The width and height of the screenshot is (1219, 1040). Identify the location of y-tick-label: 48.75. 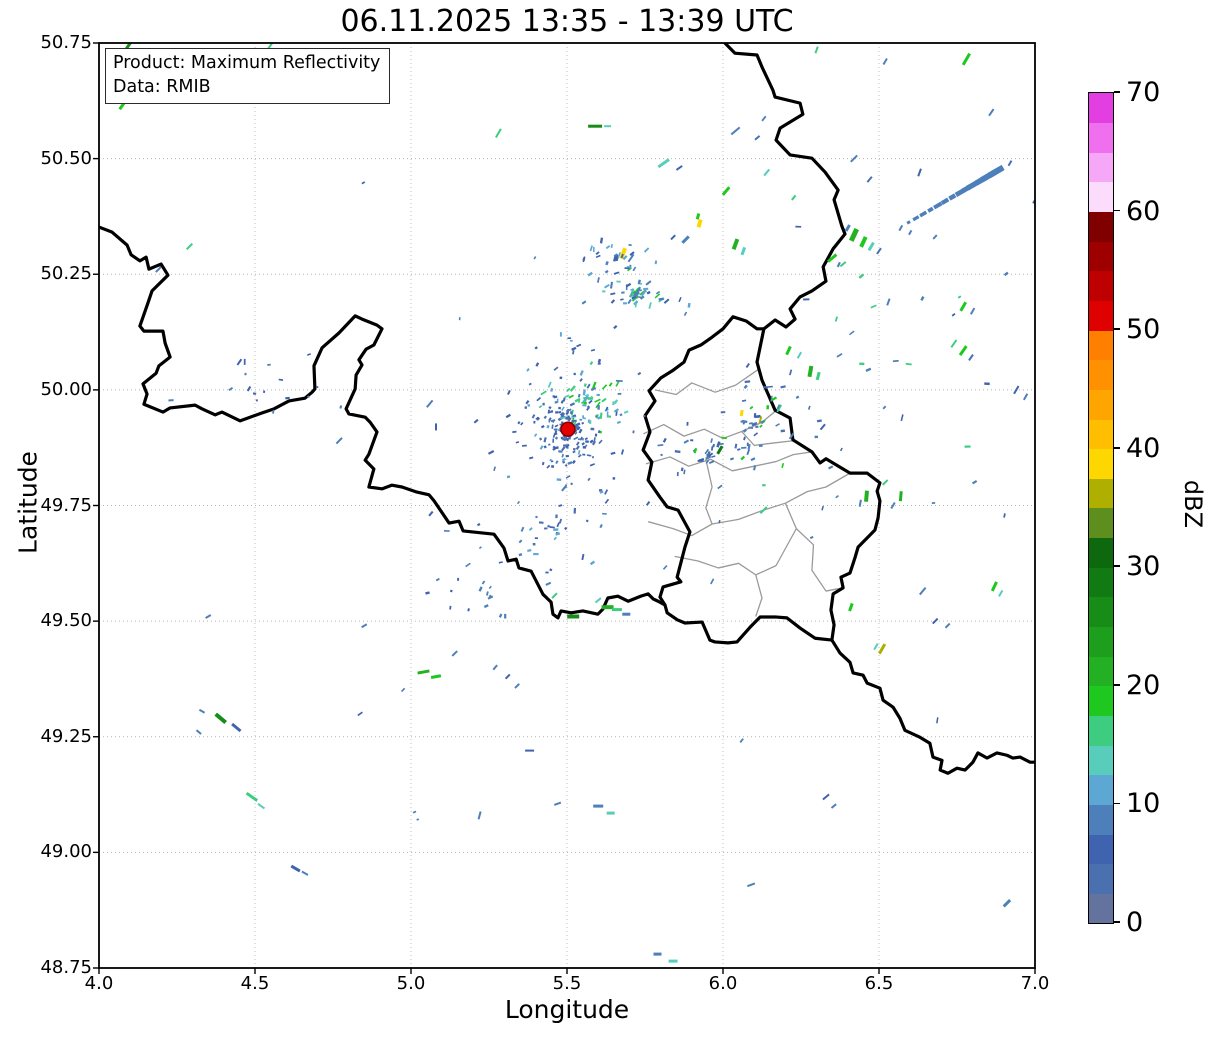
(66, 967).